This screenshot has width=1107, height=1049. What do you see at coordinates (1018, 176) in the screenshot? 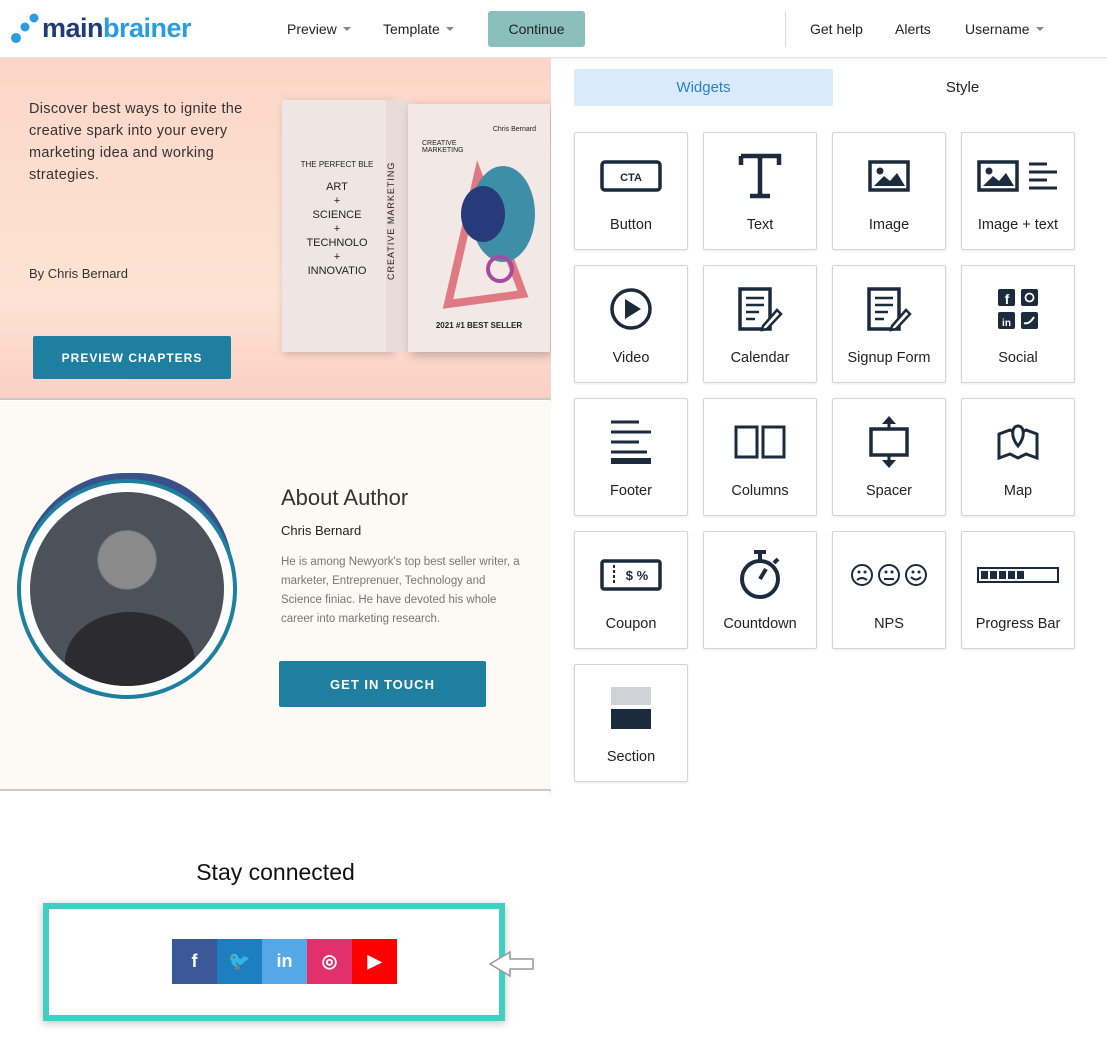
I see `image-text-icon` at bounding box center [1018, 176].